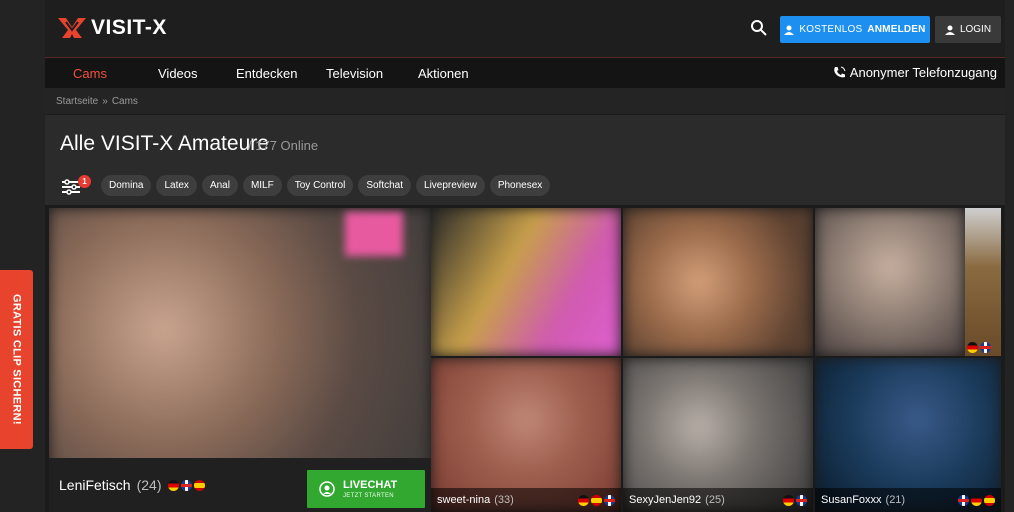 Image resolution: width=1014 pixels, height=512 pixels. What do you see at coordinates (715, 500) in the screenshot?
I see `cam-age: (25)` at bounding box center [715, 500].